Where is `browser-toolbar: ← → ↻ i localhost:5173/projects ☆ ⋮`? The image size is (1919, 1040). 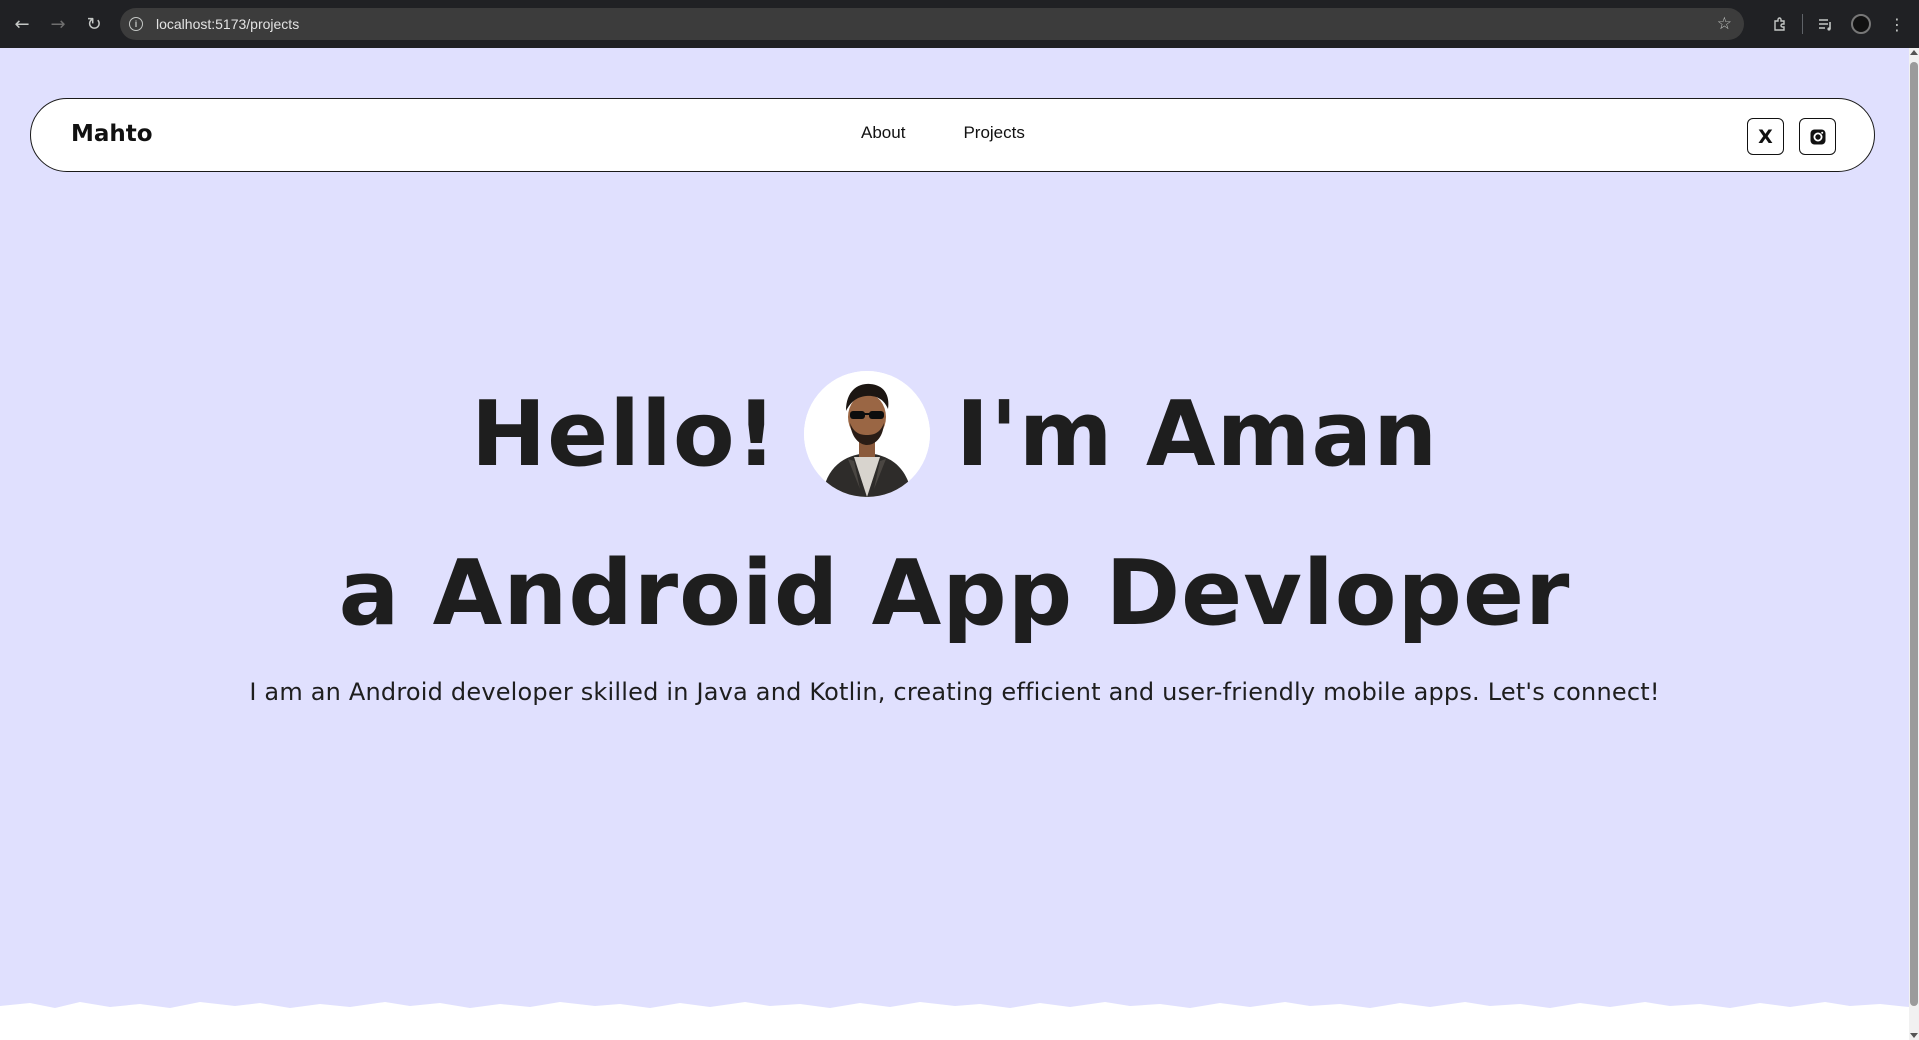
browser-toolbar: ← → ↻ i localhost:5173/projects ☆ ⋮ is located at coordinates (959, 24).